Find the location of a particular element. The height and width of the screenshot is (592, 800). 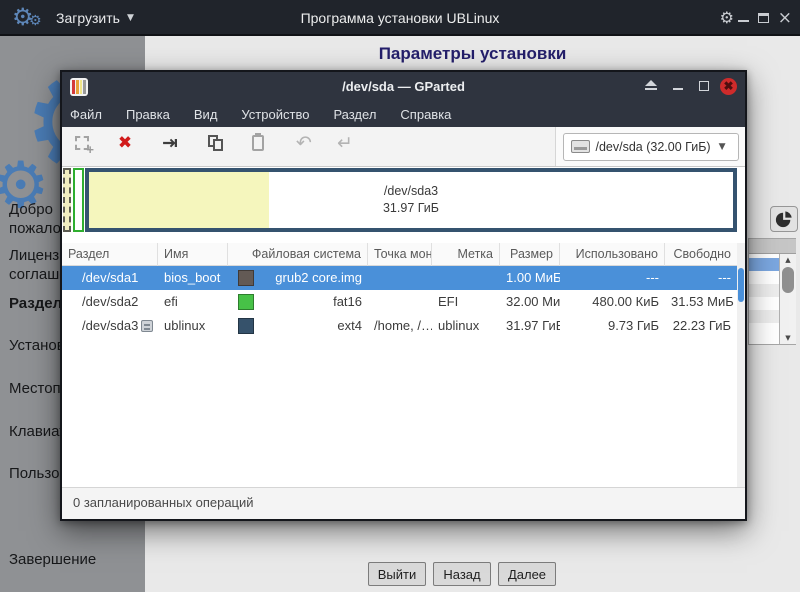

gparted-table-scrollbar is located at coordinates (741, 365).